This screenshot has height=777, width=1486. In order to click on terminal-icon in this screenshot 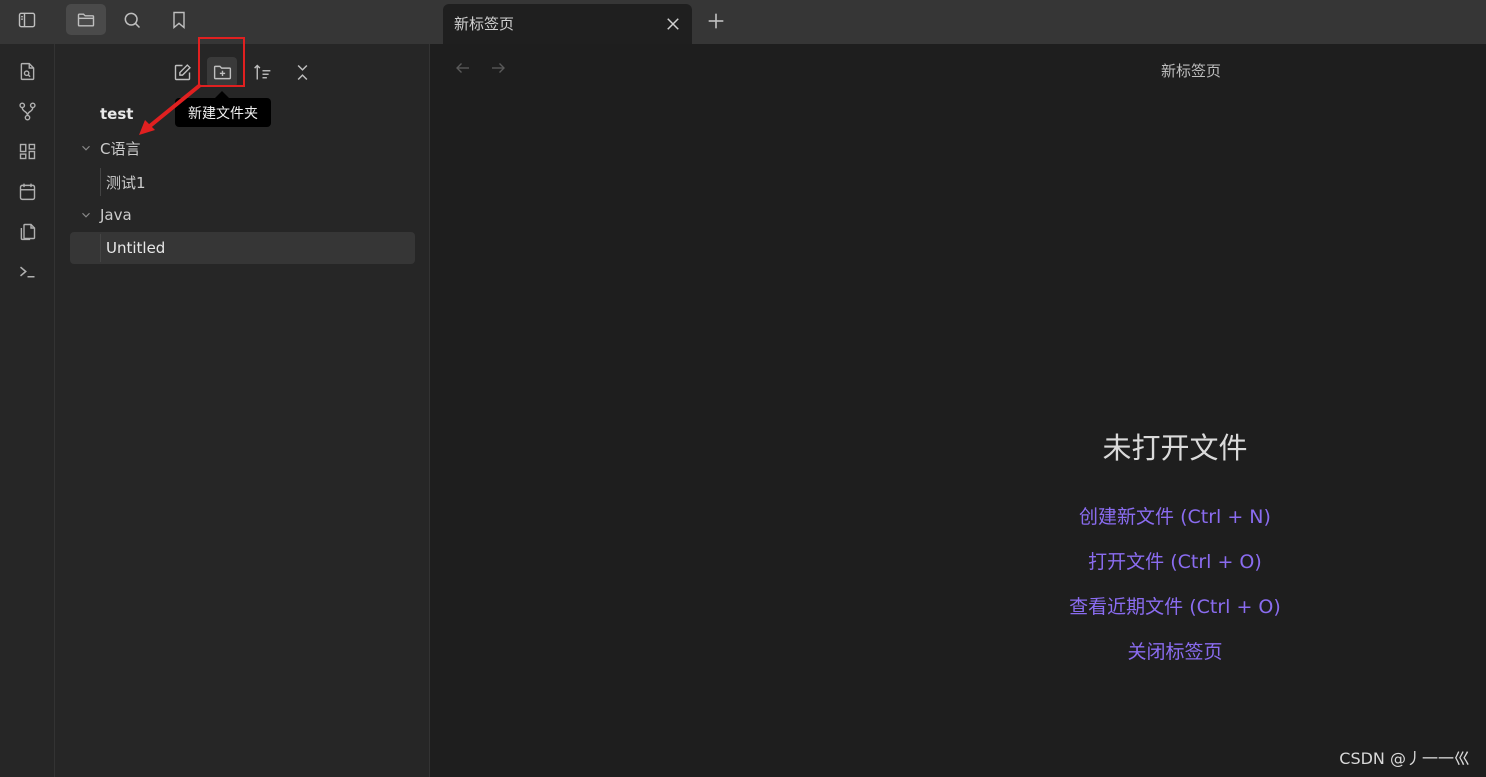, I will do `click(27, 271)`.